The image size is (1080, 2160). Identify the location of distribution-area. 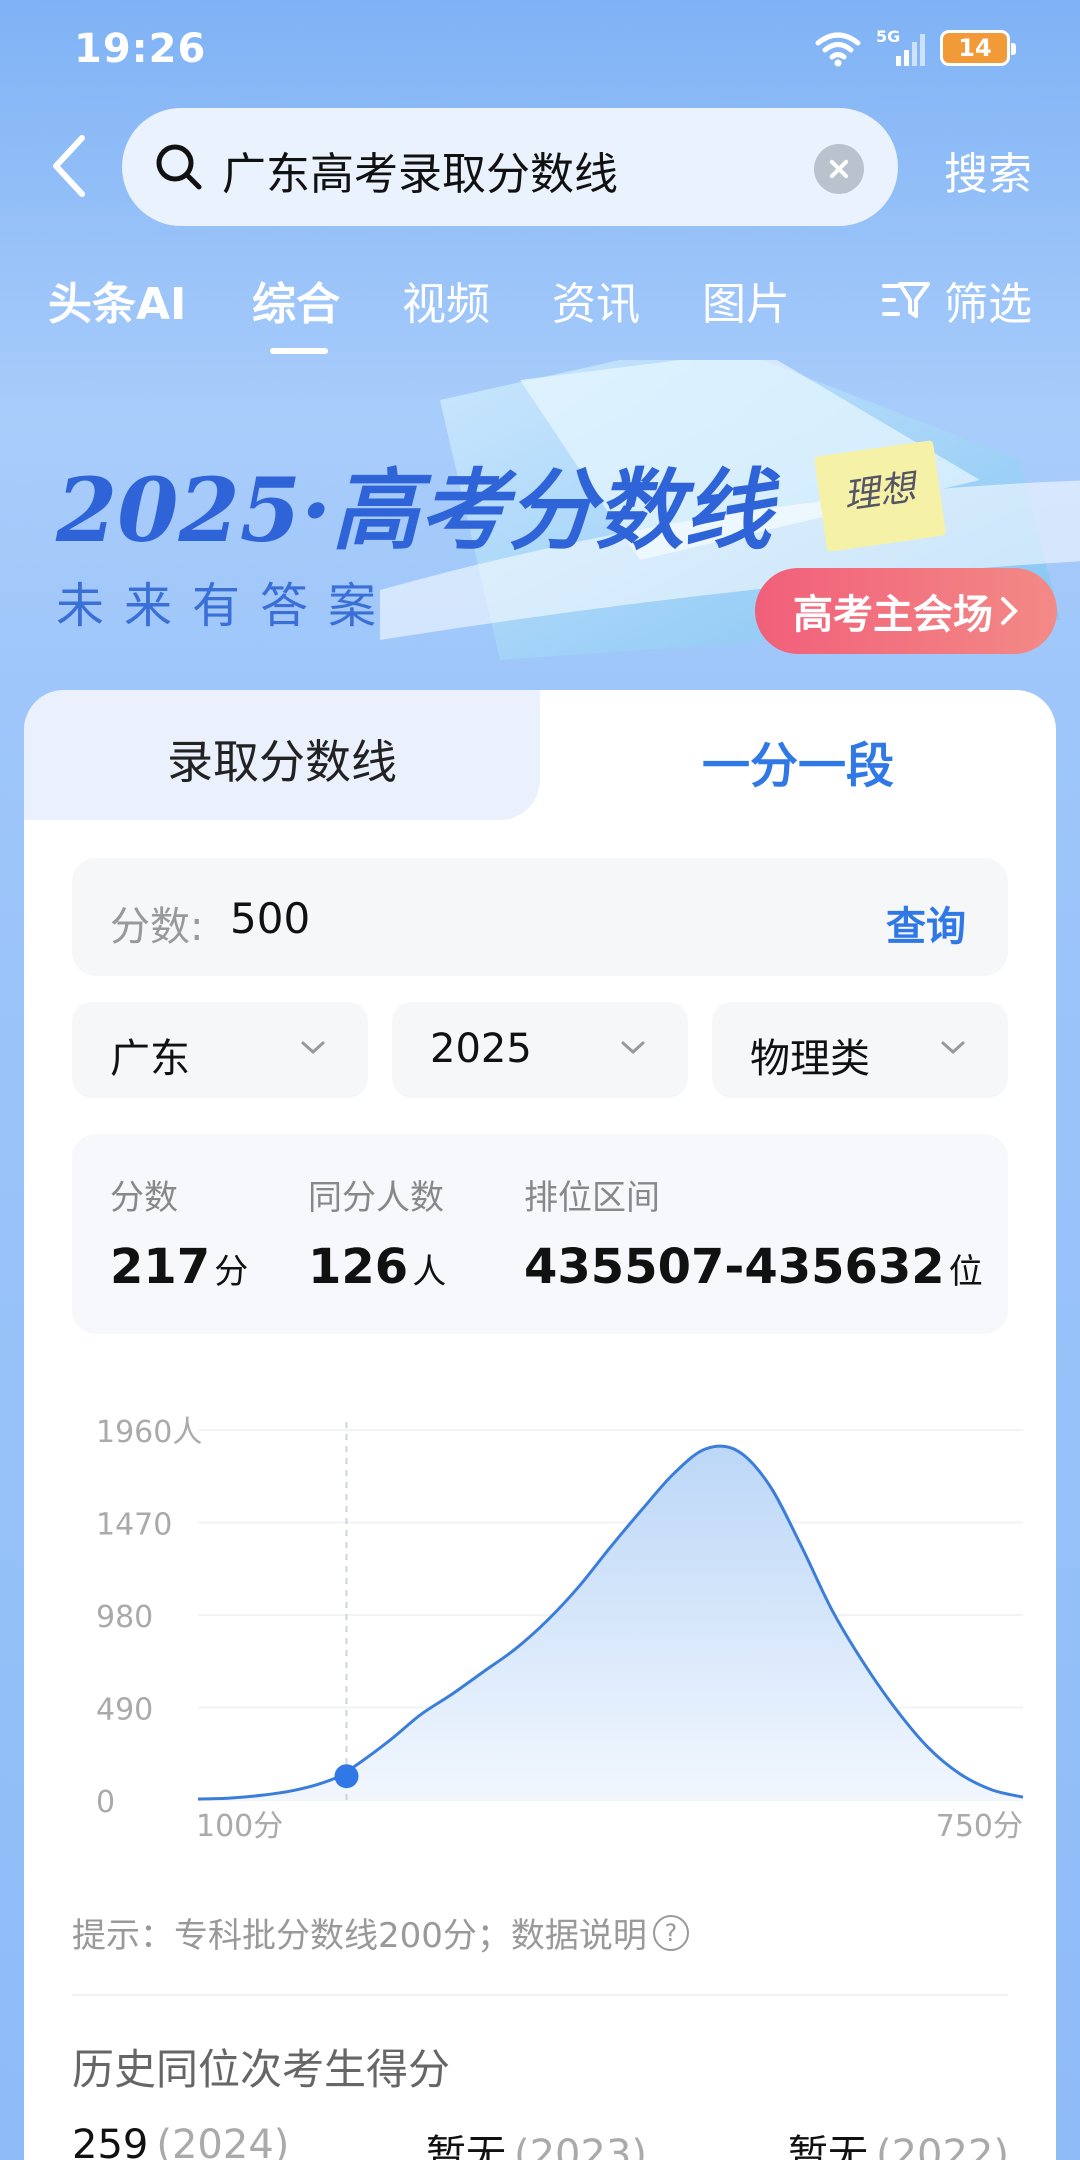
(610, 1623).